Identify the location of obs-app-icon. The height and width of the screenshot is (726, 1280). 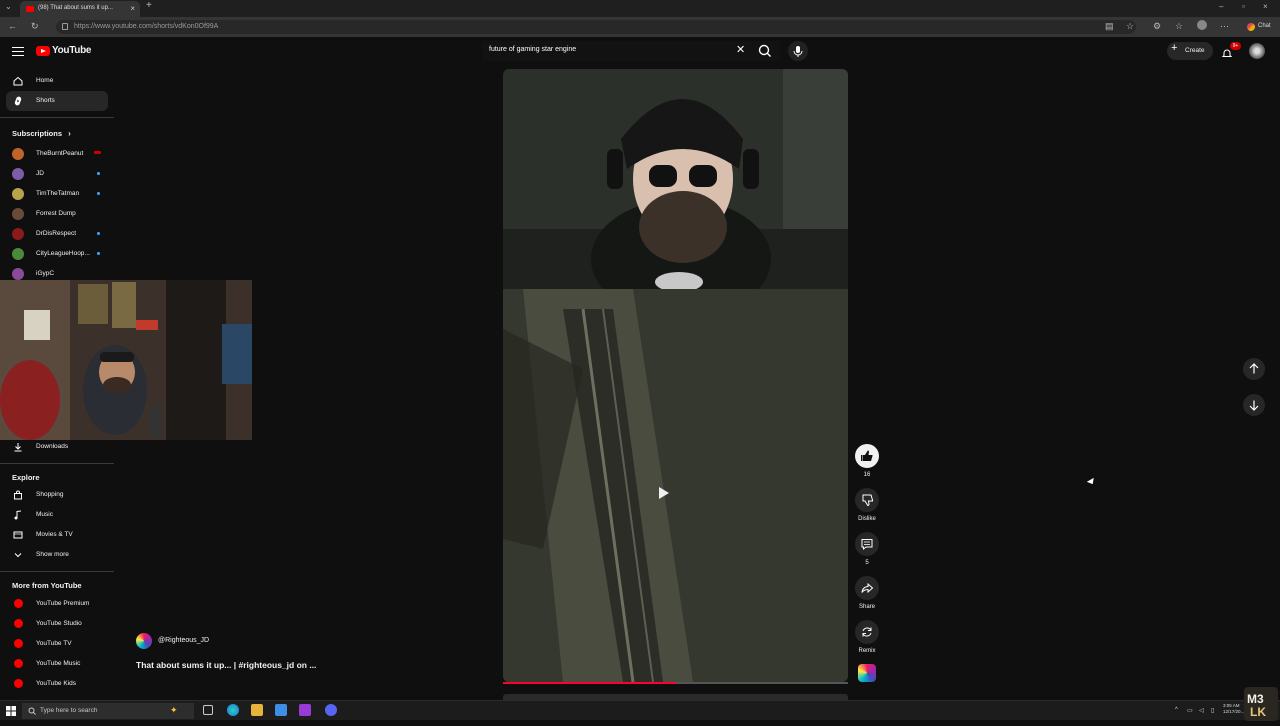
(305, 710).